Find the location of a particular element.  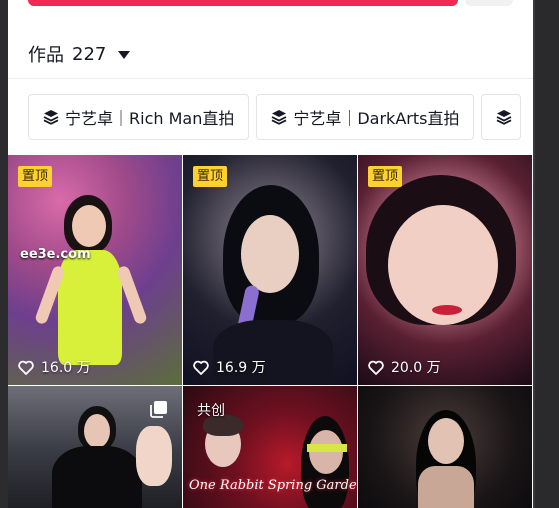

collection-tag: 宁艺卓｜Rich Man直拍 is located at coordinates (139, 117).